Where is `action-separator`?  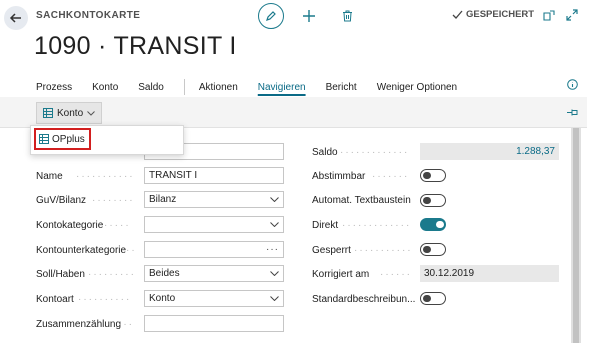
action-separator is located at coordinates (184, 87).